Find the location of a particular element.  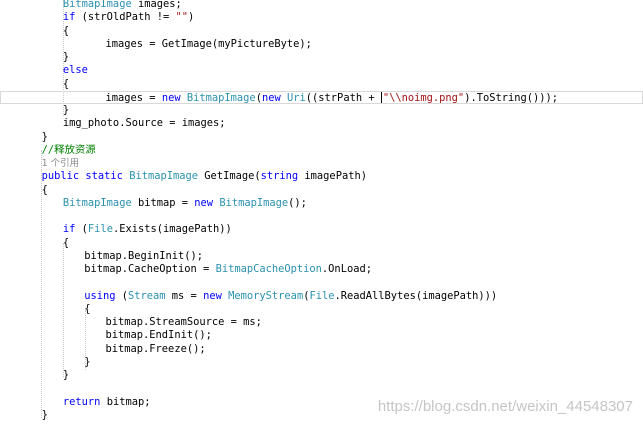

code-token-kw: string is located at coordinates (279, 176).